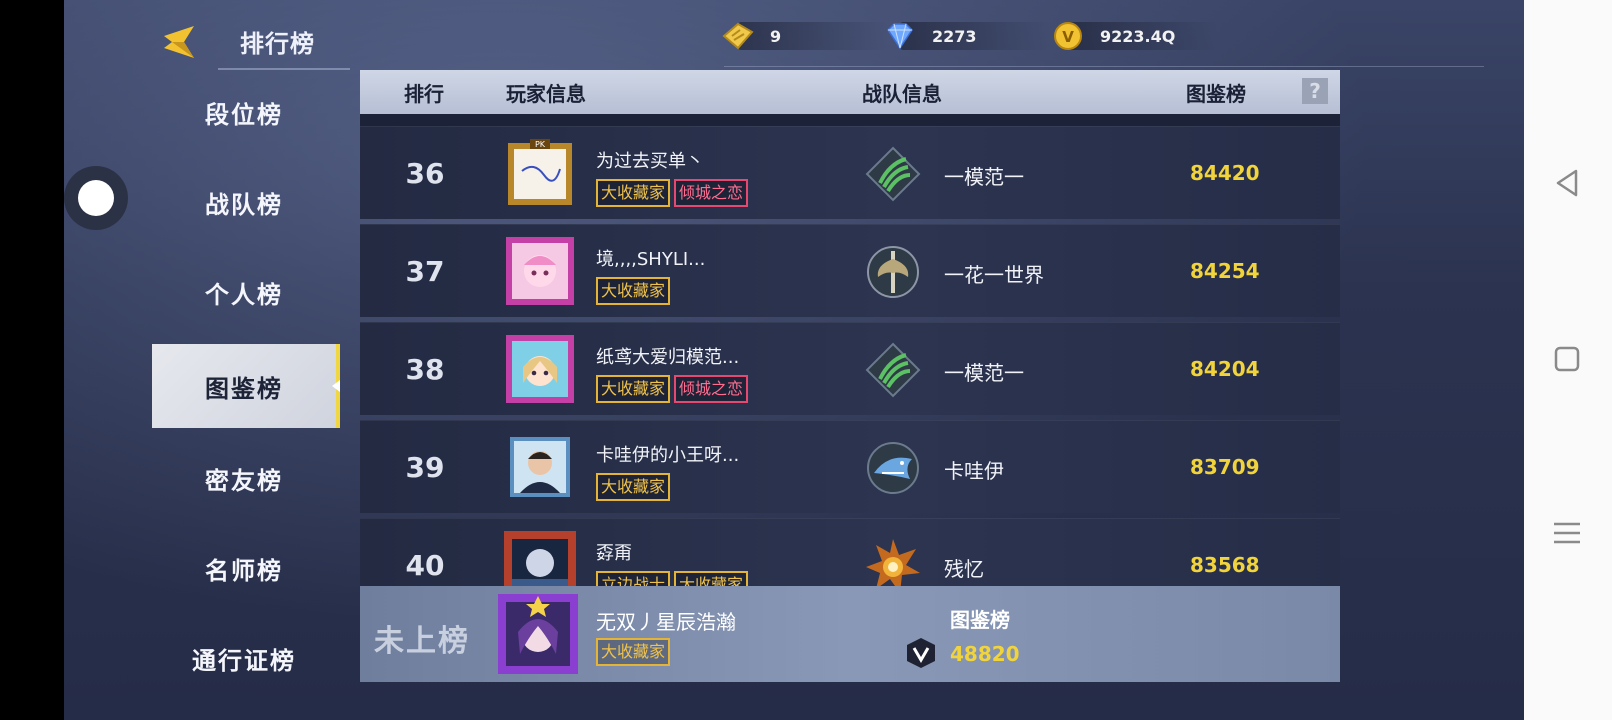 The height and width of the screenshot is (720, 1612). I want to click on header-rank: 排行, so click(424, 94).